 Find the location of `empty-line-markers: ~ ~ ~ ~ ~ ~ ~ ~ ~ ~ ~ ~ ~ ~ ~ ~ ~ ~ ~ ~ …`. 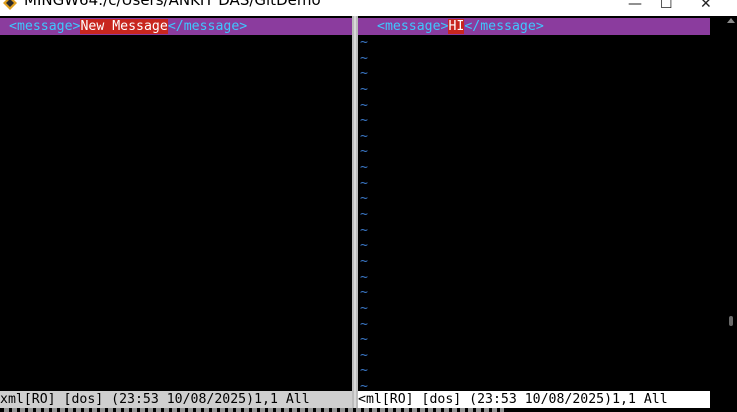

empty-line-markers: ~ ~ ~ ~ ~ ~ ~ ~ ~ ~ ~ ~ ~ ~ ~ ~ ~ ~ ~ ~ … is located at coordinates (365, 213).